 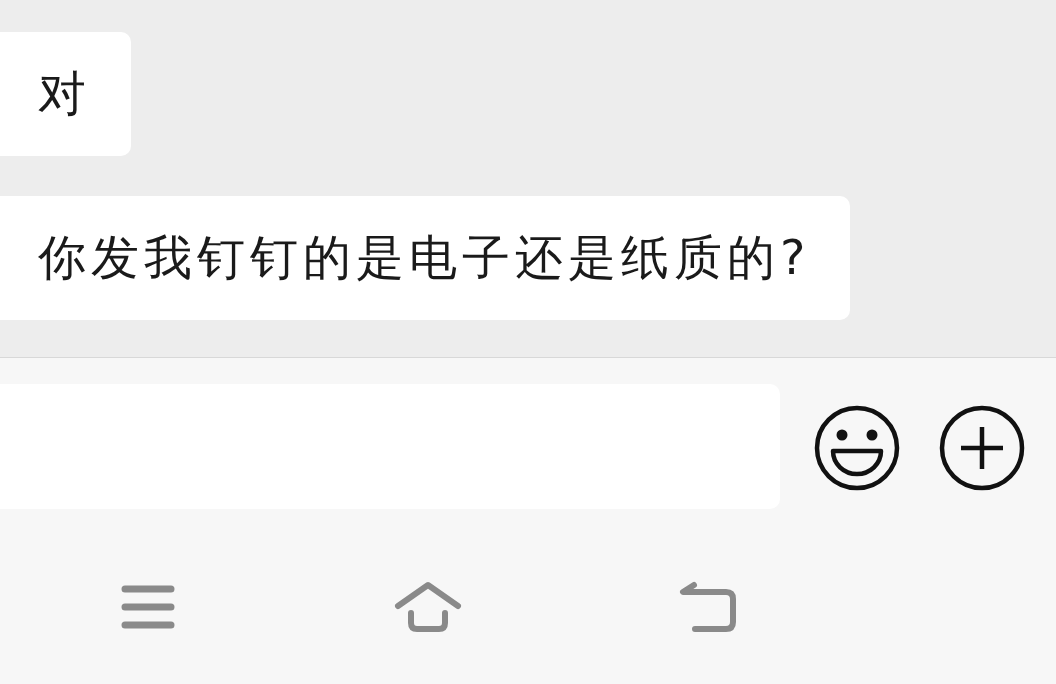 I want to click on plus-icon, so click(x=982, y=448).